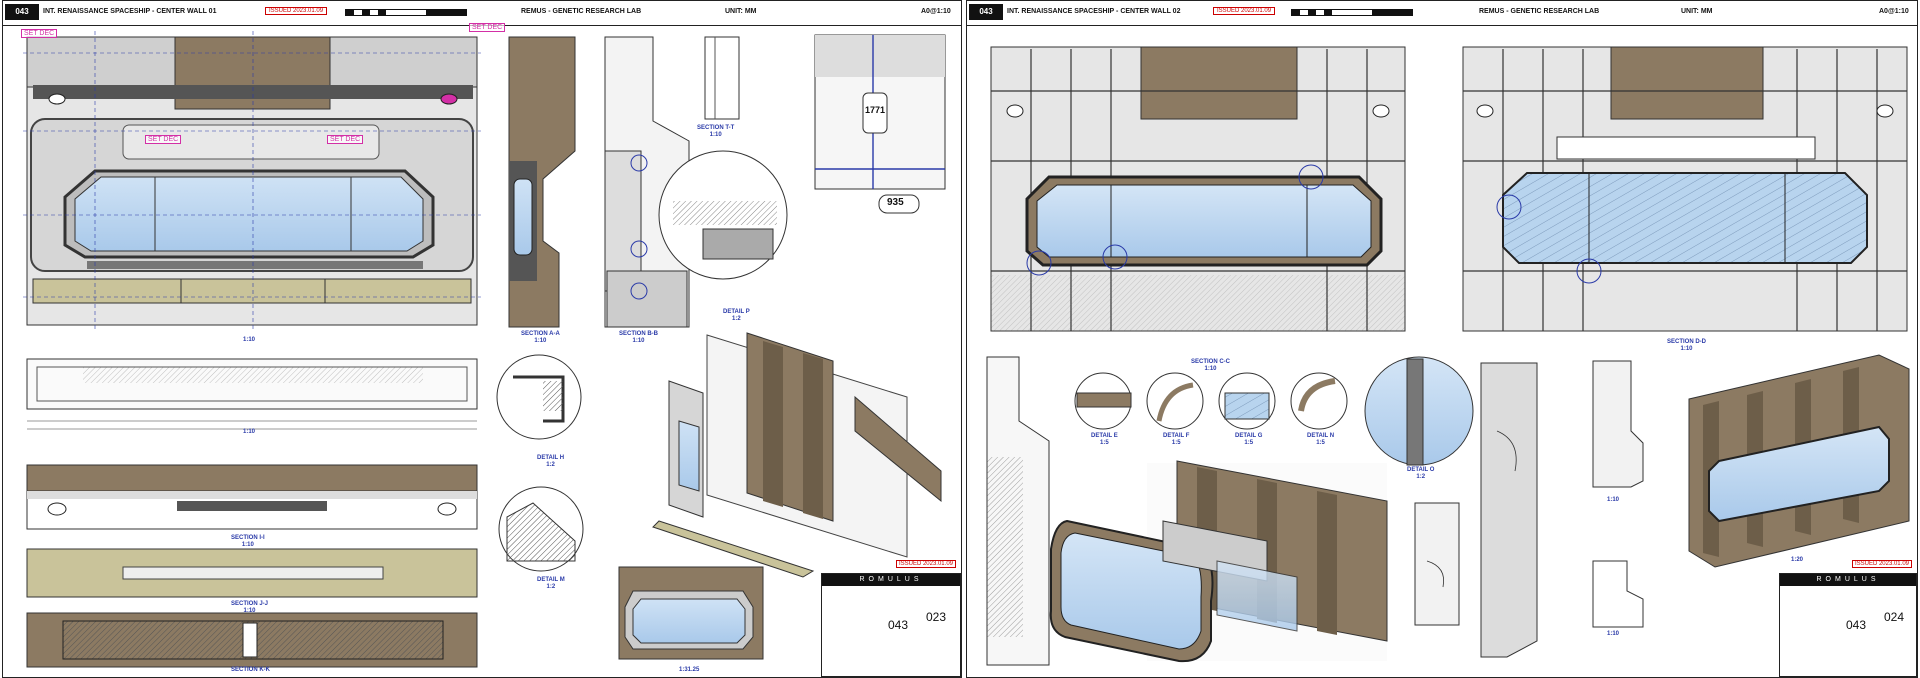  I want to click on caption-section-a-a: SECTION A-A 1:10, so click(540, 337).